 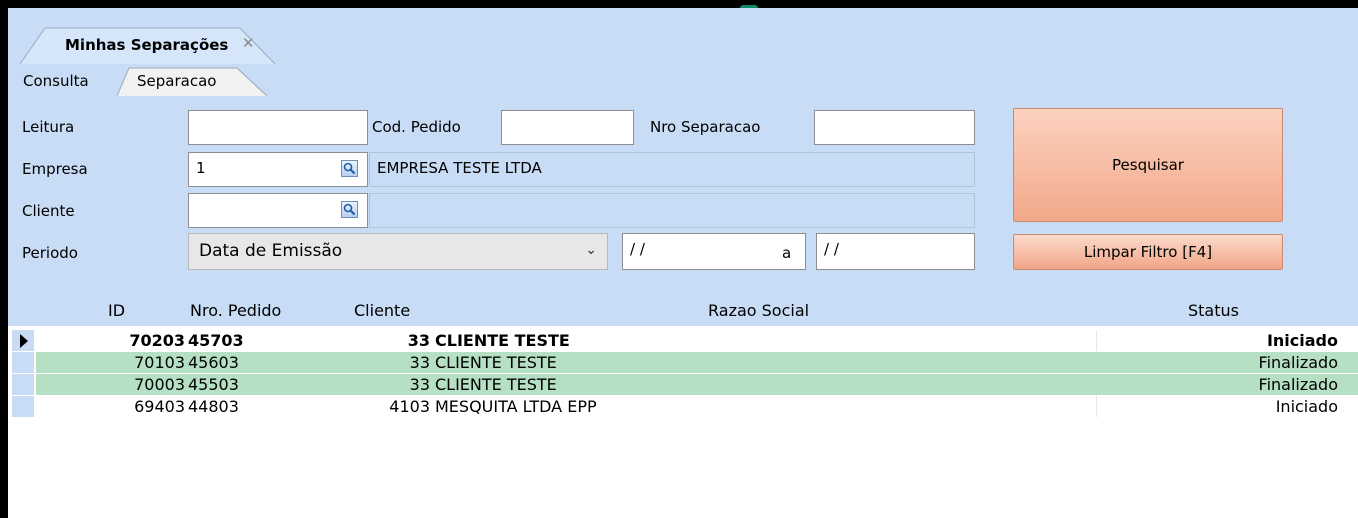 I want to click on periodo-selected-value: Data de Emissão, so click(x=271, y=251).